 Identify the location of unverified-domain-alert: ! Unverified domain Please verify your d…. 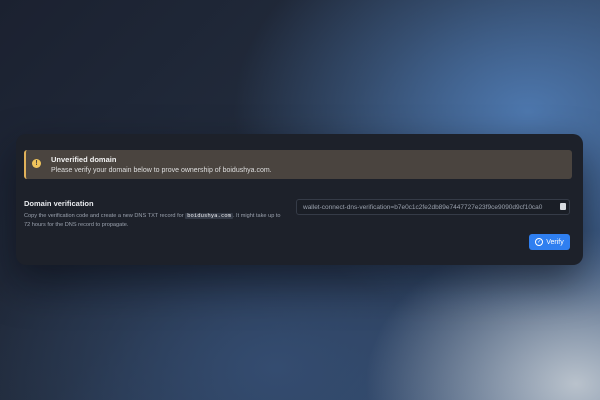
(298, 164).